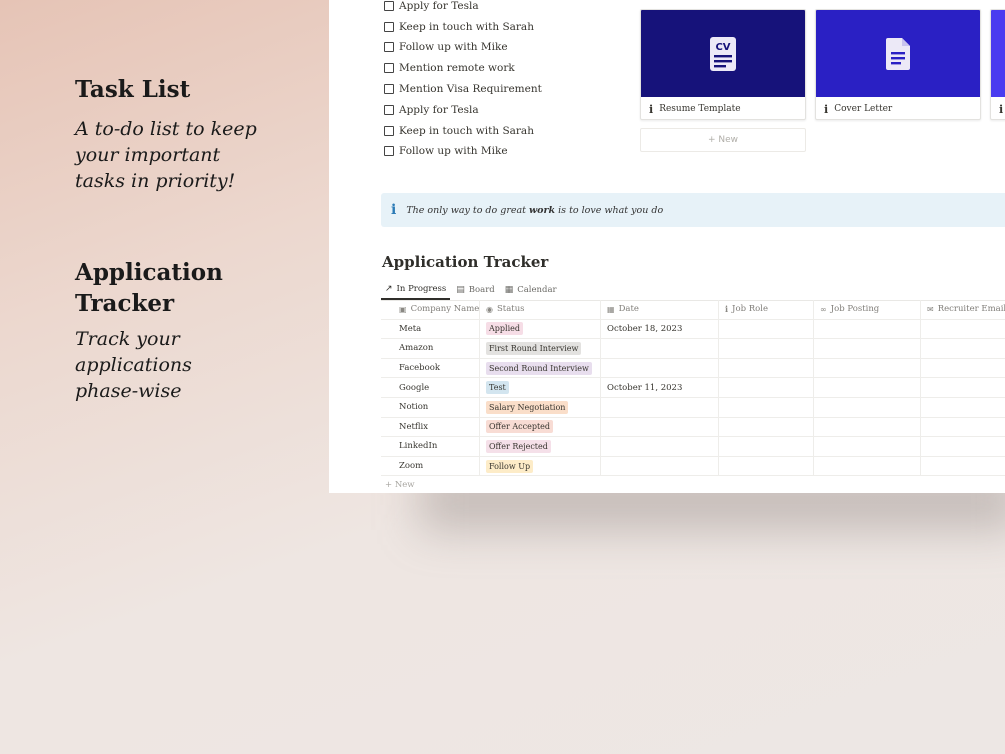 The image size is (1005, 754). What do you see at coordinates (540, 348) in the screenshot?
I see `status-cell: First Round Interview` at bounding box center [540, 348].